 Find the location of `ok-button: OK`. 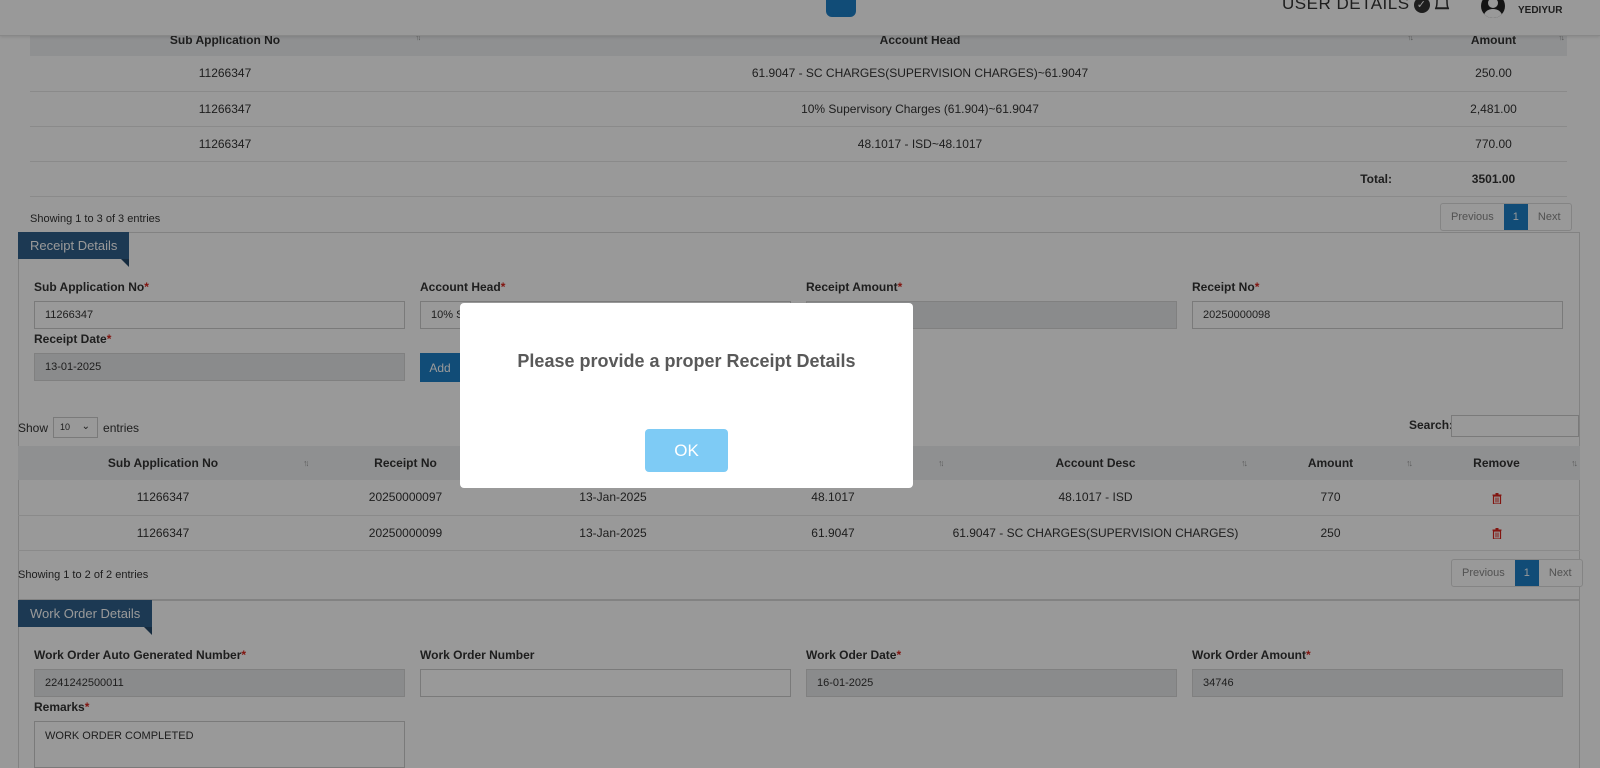

ok-button: OK is located at coordinates (686, 450).